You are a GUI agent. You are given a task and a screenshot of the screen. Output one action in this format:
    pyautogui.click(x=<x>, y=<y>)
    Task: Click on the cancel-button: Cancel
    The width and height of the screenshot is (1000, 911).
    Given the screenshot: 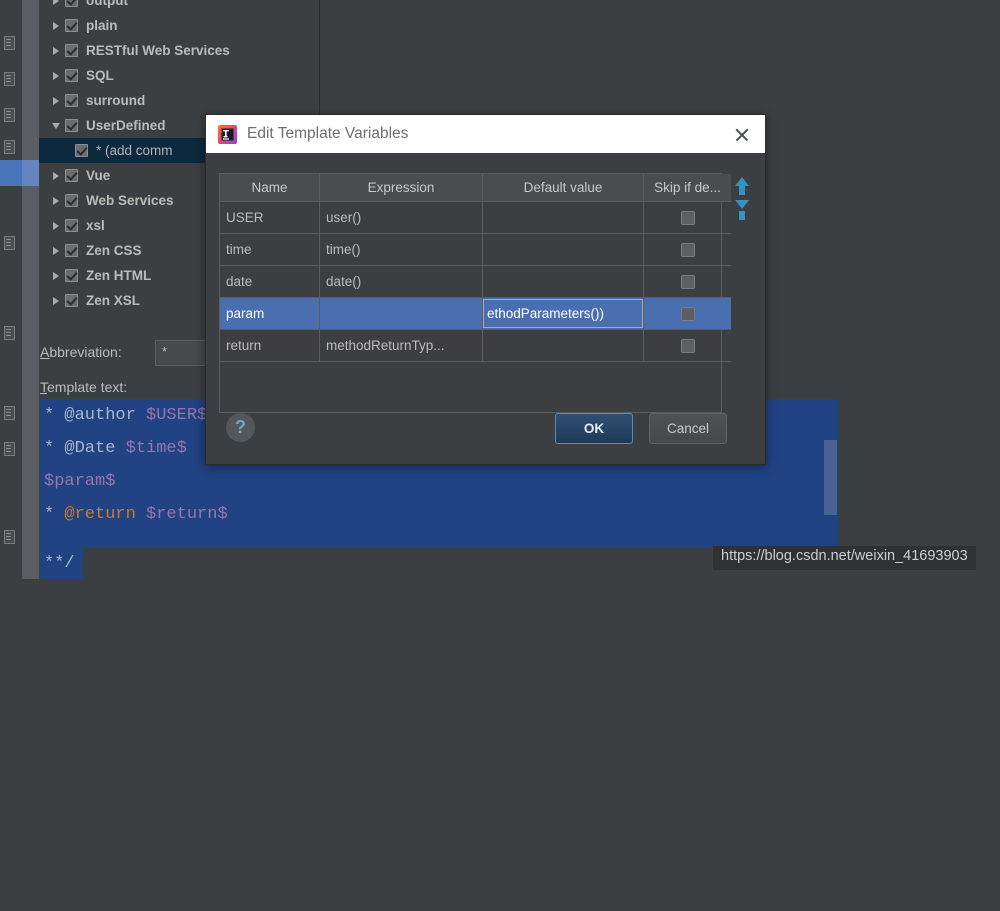 What is the action you would take?
    pyautogui.click(x=688, y=428)
    